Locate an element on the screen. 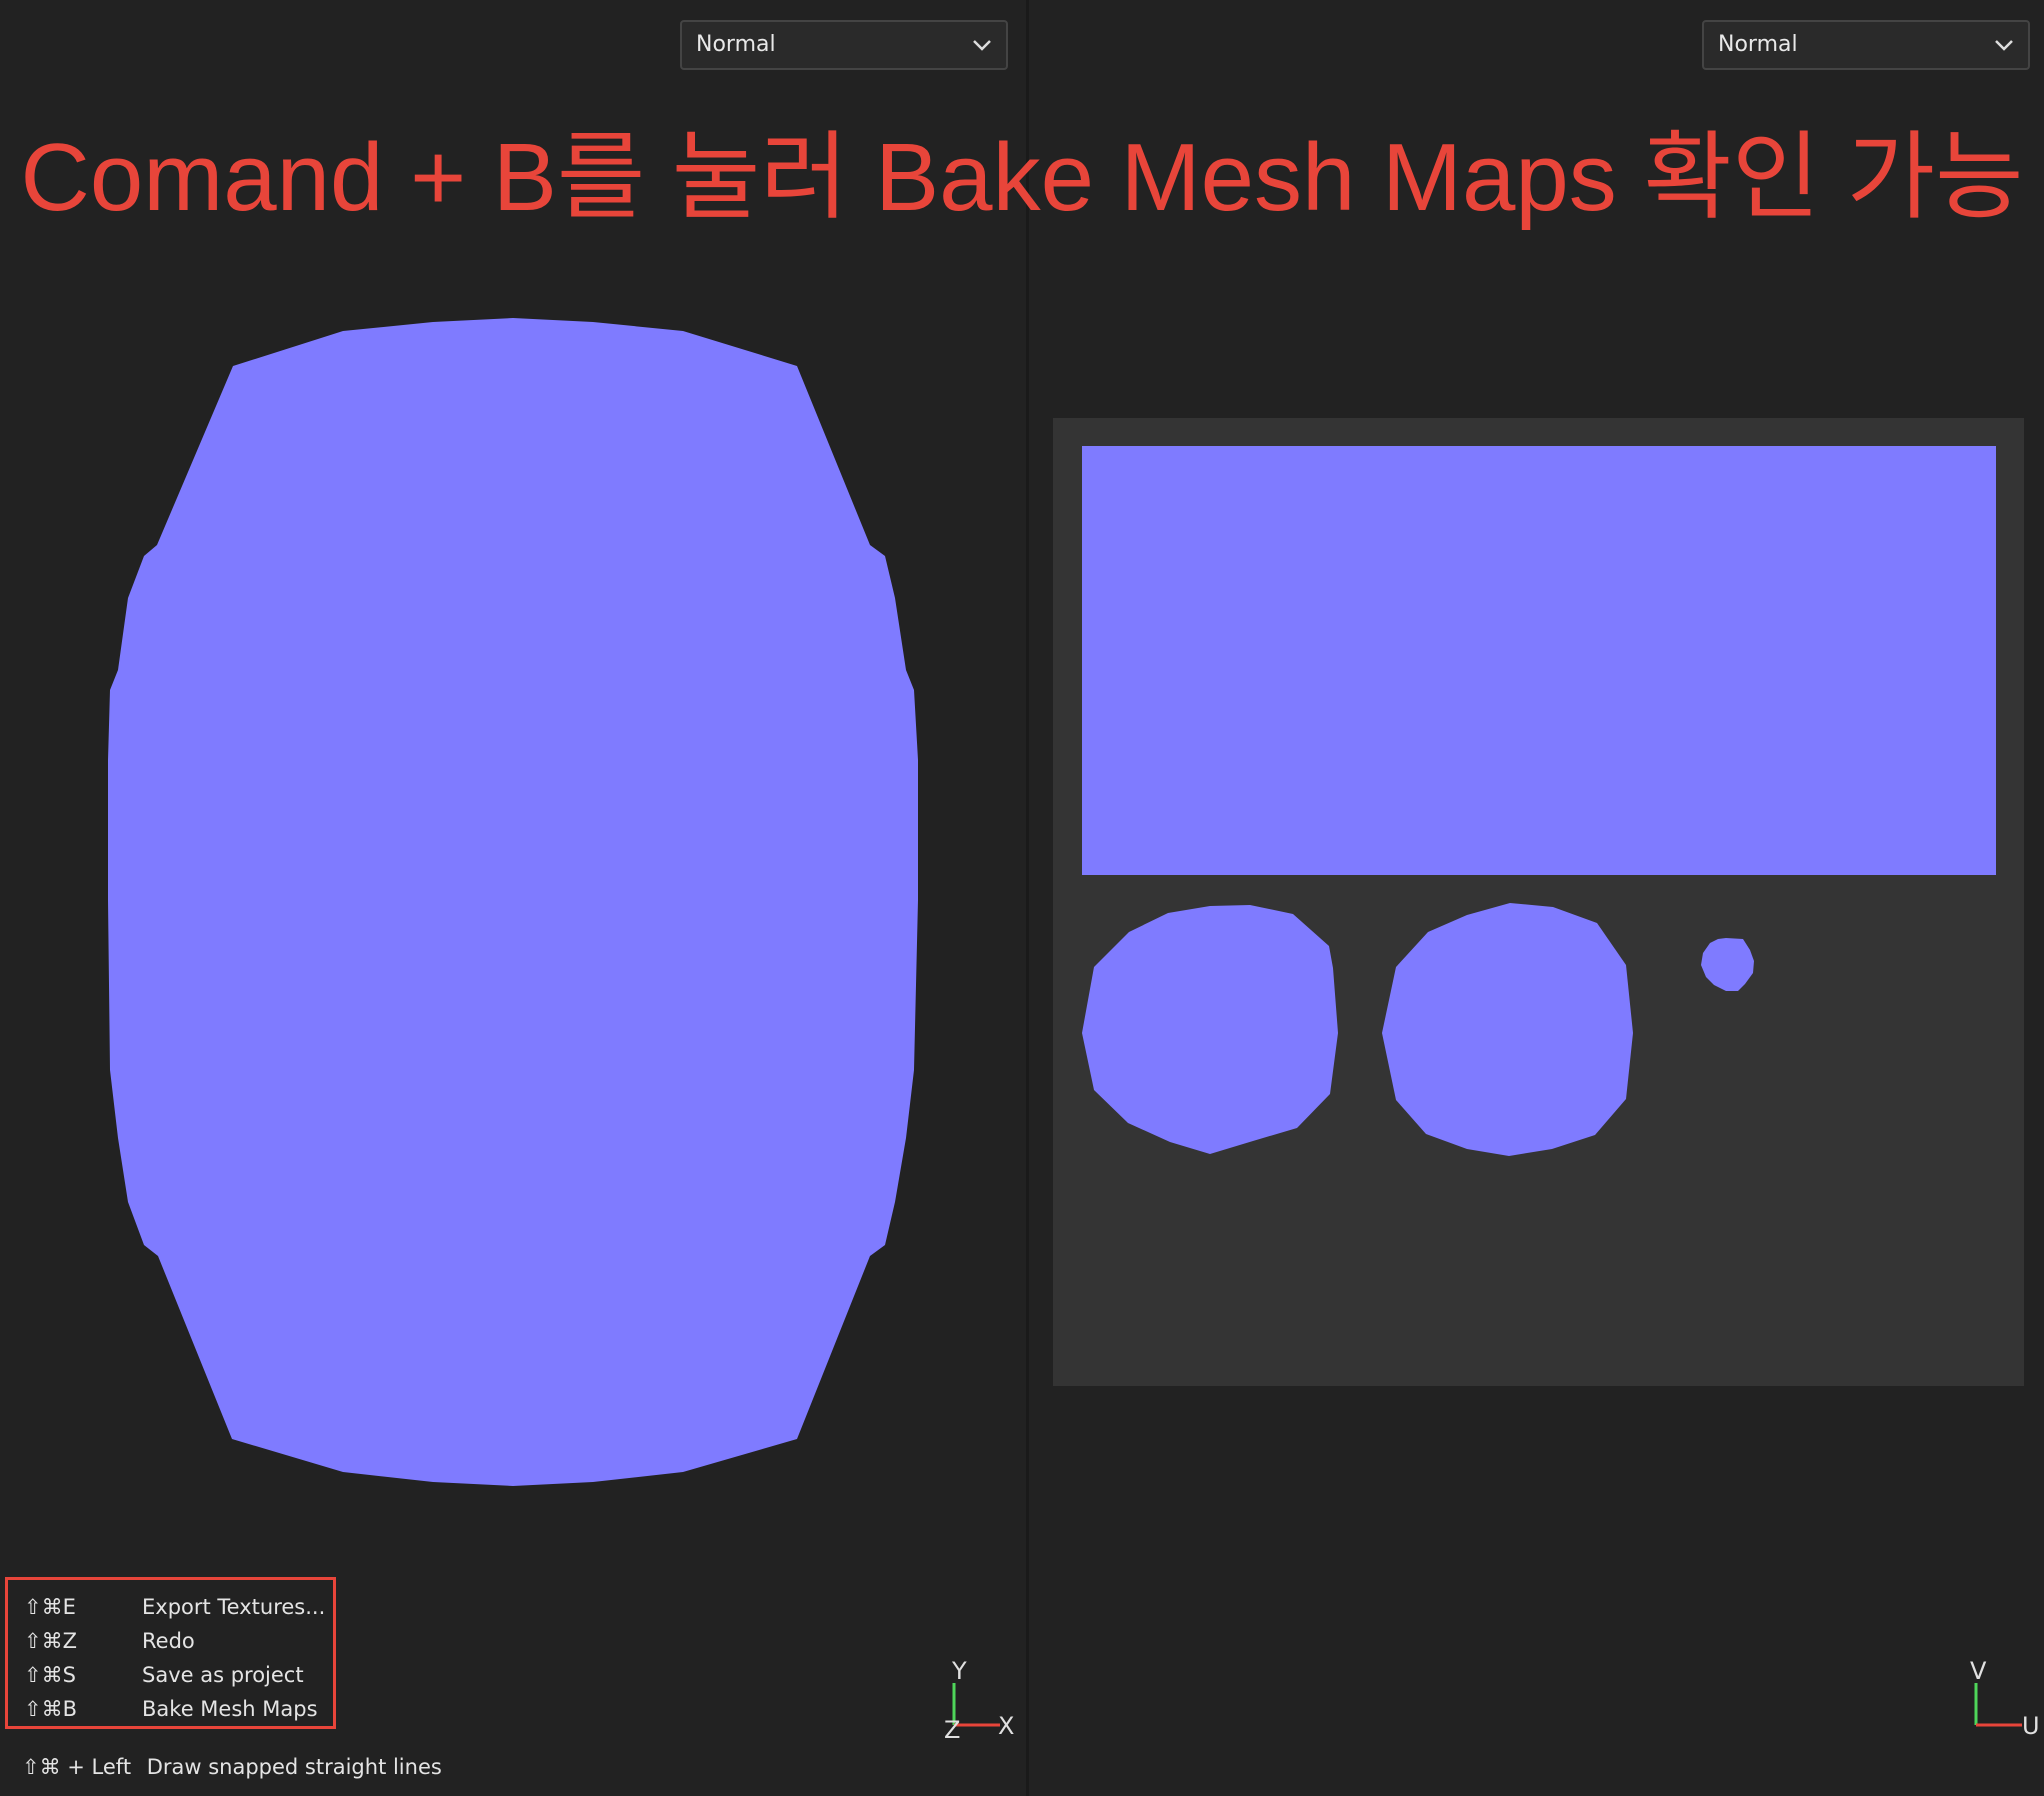 Image resolution: width=2044 pixels, height=1796 pixels. shortcut-row: ⇧⌘Z Redo is located at coordinates (170, 1641).